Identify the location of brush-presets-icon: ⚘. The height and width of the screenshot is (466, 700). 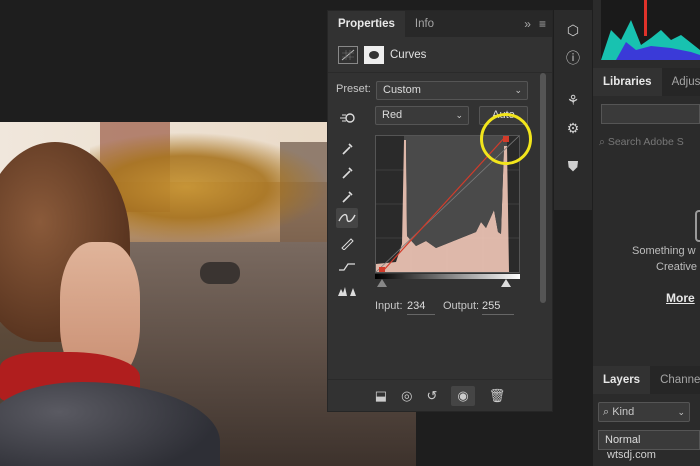
(573, 100).